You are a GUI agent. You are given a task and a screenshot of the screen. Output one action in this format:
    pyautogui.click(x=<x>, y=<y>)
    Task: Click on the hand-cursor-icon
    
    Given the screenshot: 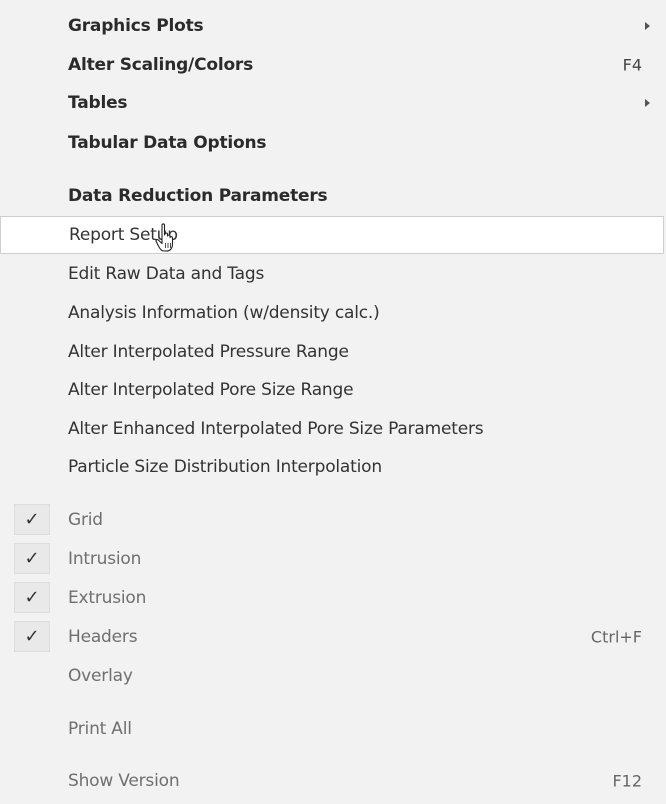 What is the action you would take?
    pyautogui.click(x=164, y=237)
    